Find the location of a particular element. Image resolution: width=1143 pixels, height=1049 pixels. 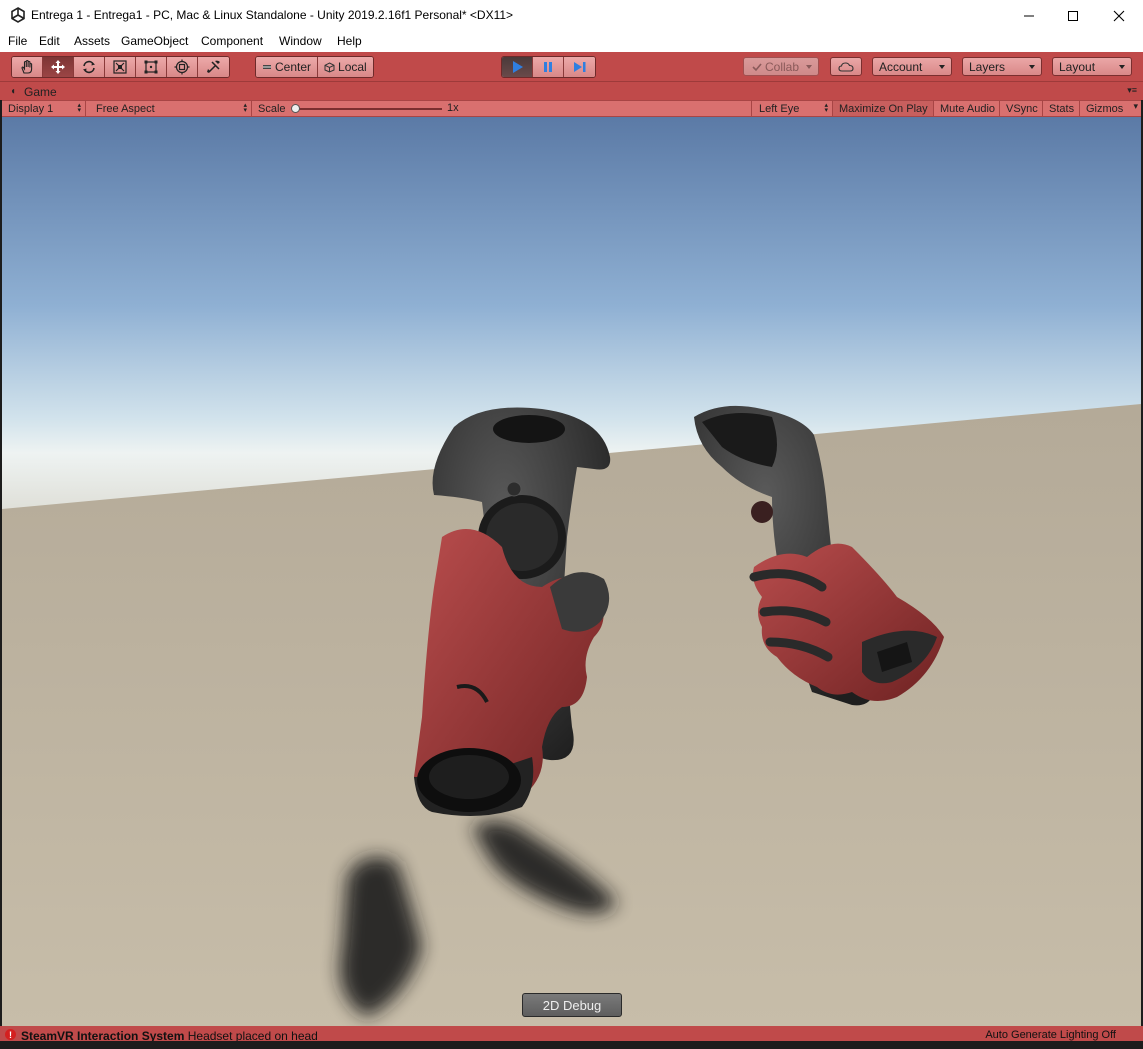

layers-dropdown: Layers is located at coordinates (1002, 66).